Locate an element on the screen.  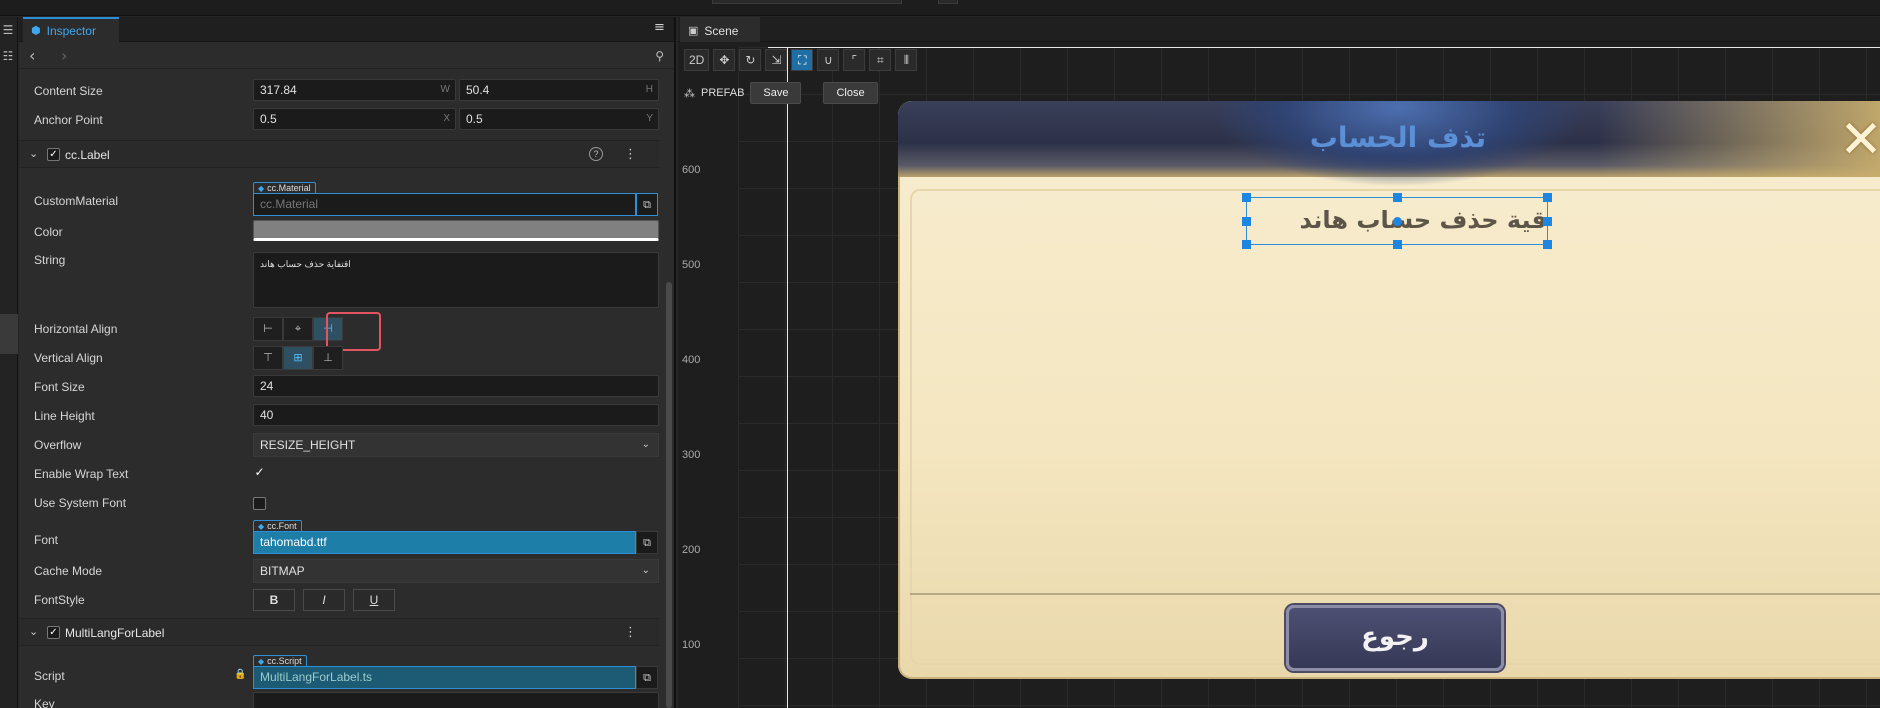
script-tag-label: cc.Script is located at coordinates (284, 661).